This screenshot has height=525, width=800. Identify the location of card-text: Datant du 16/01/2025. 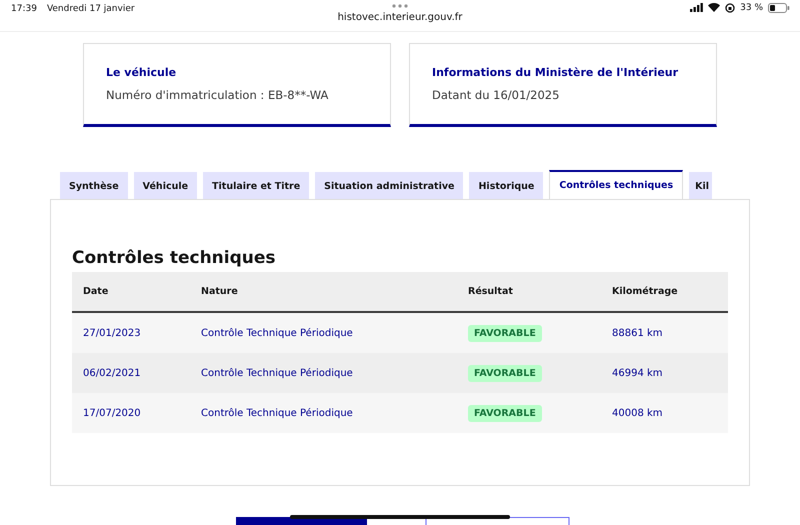
(496, 95).